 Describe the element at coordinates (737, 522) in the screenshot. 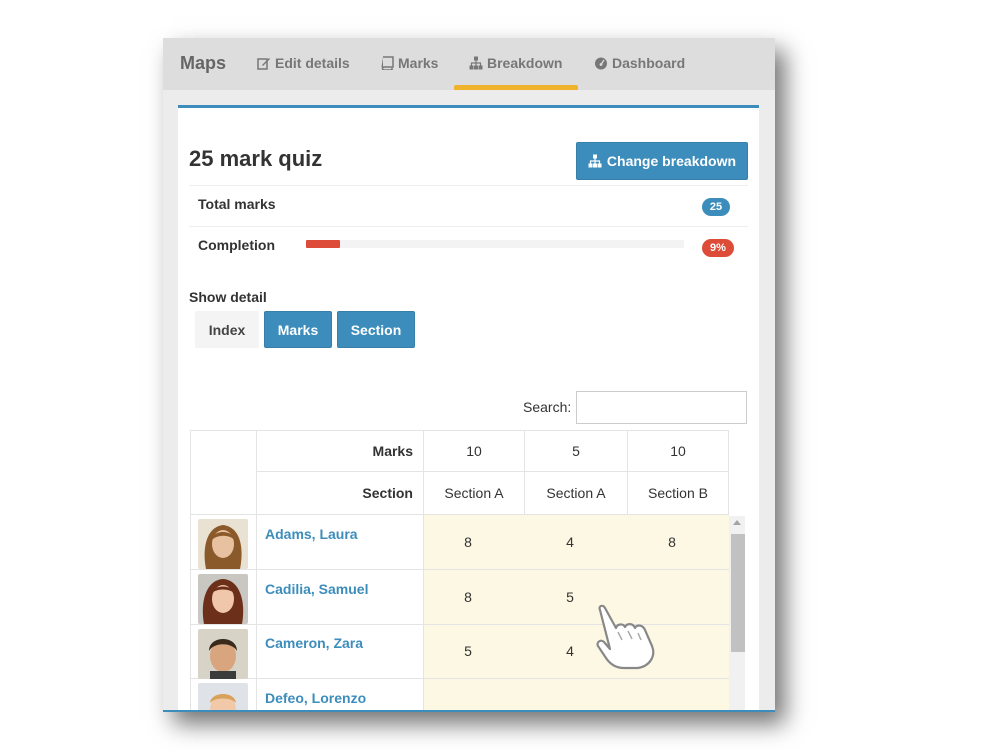

I see `scroll-up-arrow-icon` at that location.